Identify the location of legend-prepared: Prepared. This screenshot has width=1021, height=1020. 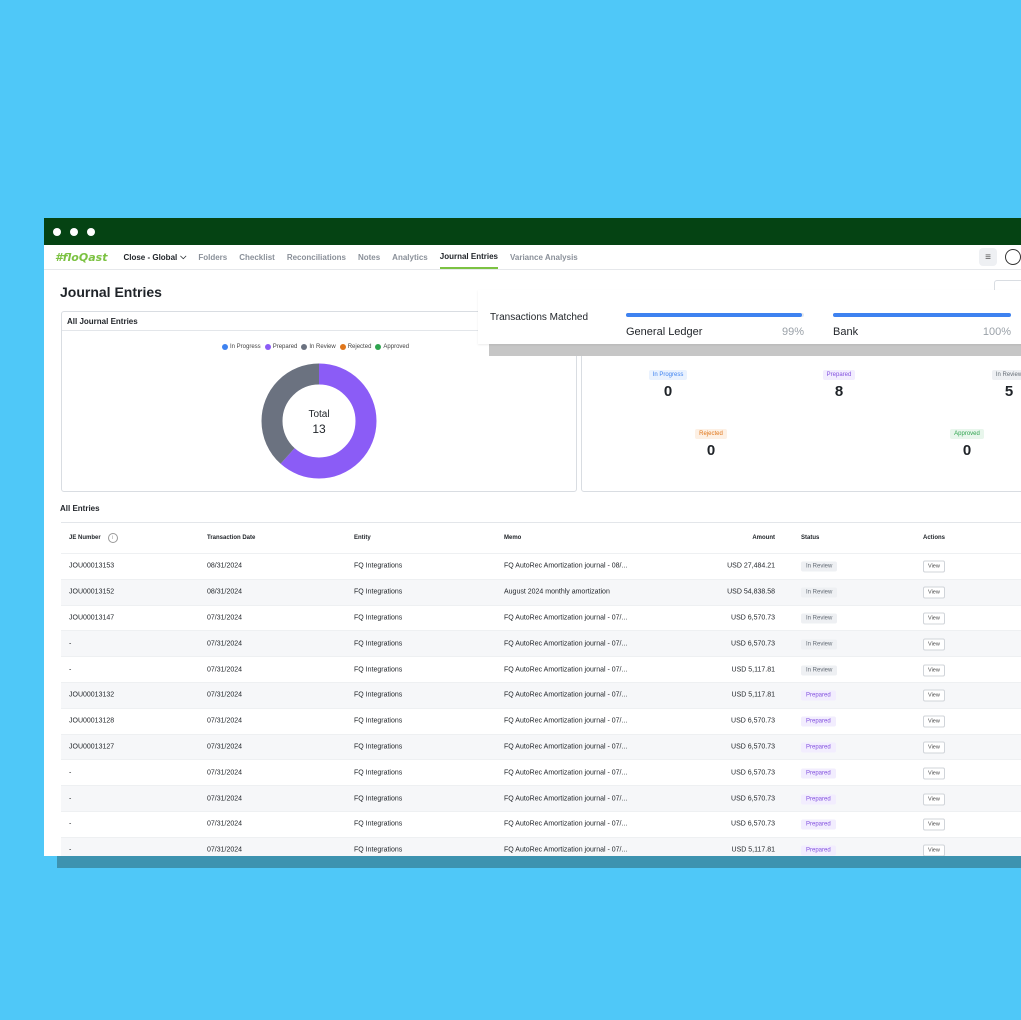
(280, 347).